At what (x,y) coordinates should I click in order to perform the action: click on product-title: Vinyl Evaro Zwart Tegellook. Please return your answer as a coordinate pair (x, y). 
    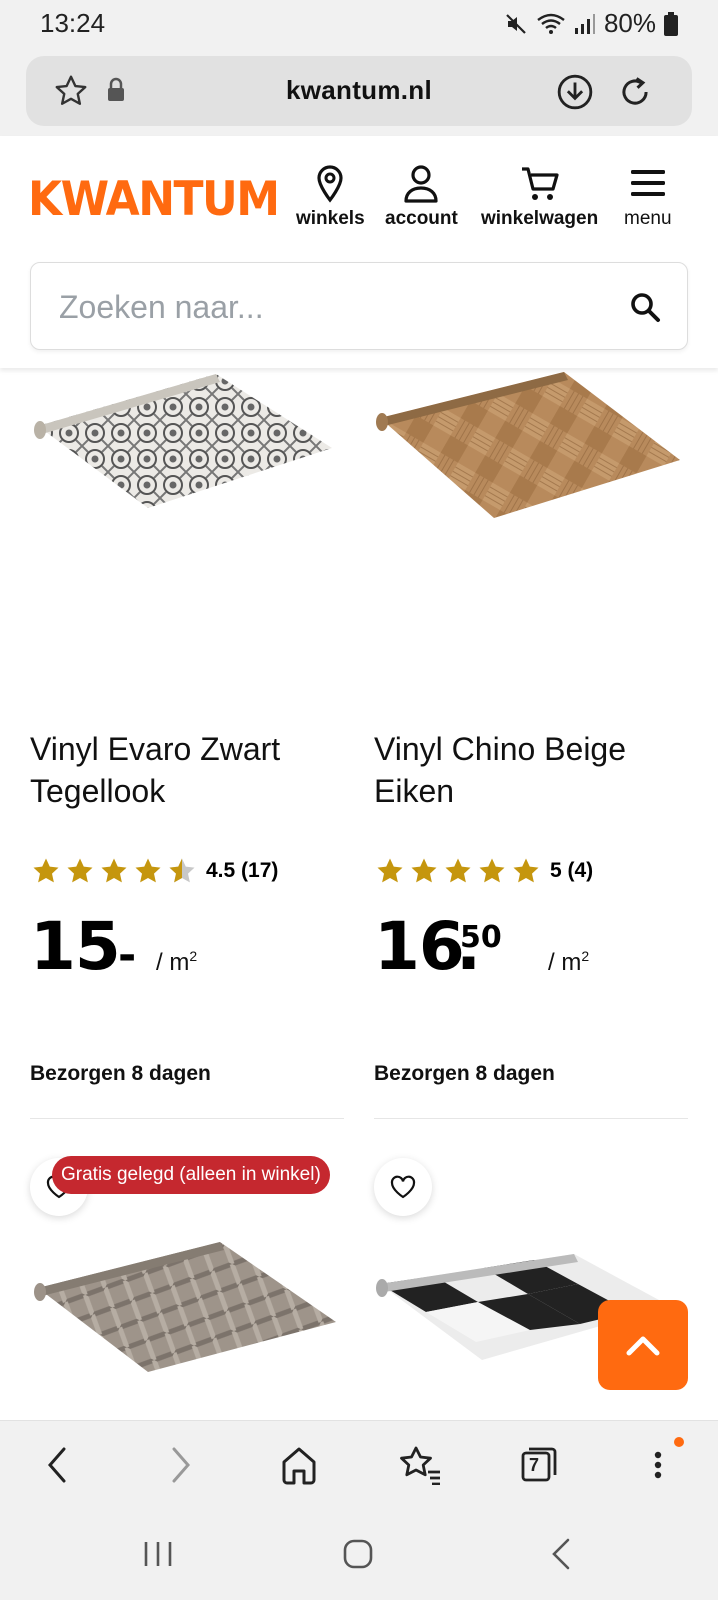
    Looking at the image, I should click on (185, 770).